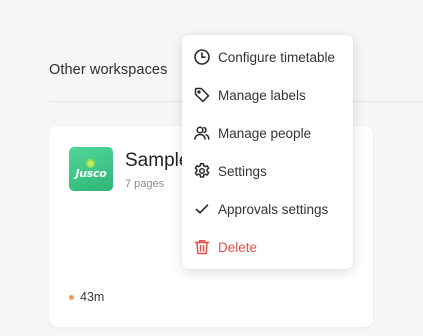  I want to click on workspace-logo: Jusco, so click(91, 169).